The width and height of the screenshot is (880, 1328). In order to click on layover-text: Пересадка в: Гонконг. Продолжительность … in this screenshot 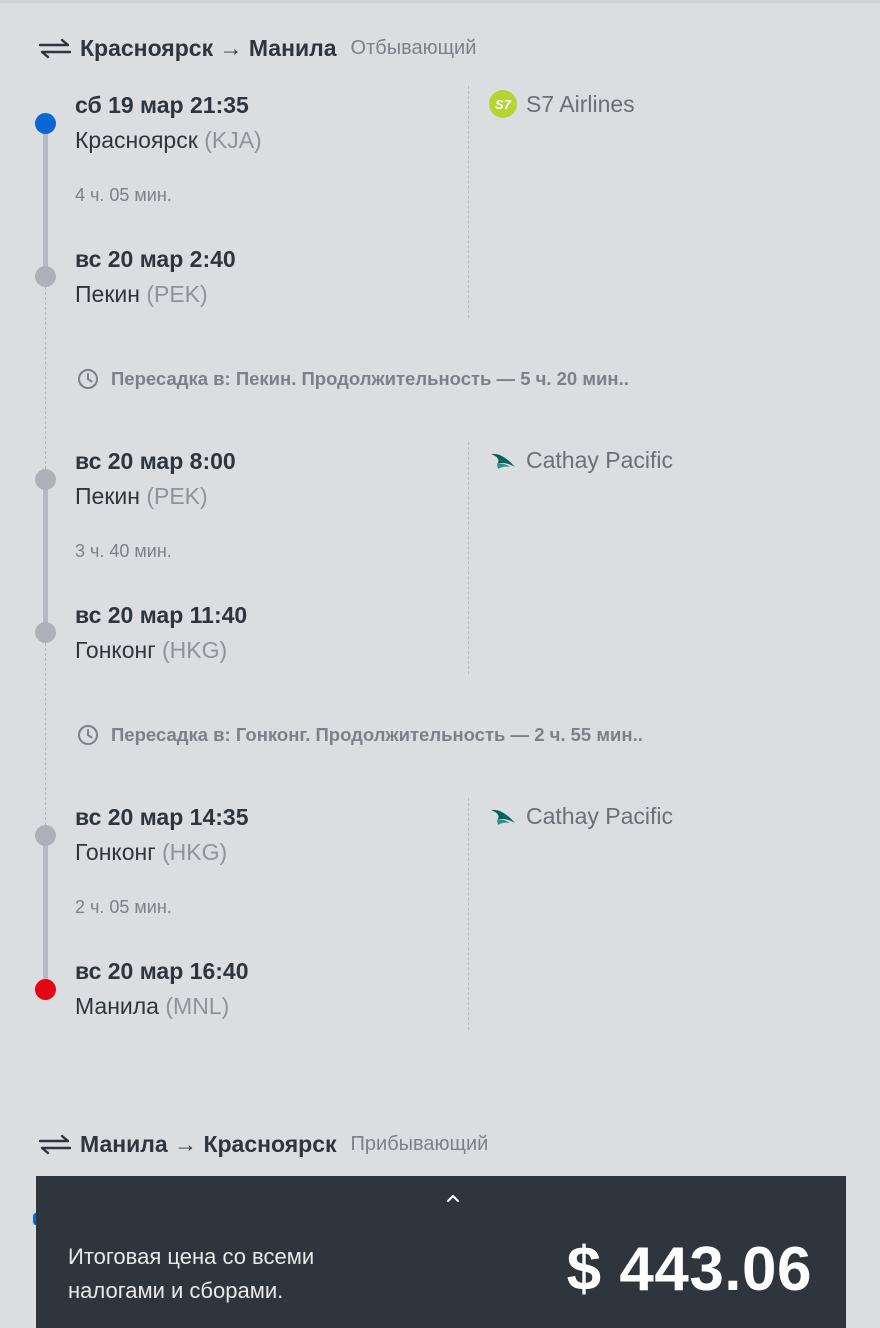, I will do `click(377, 734)`.